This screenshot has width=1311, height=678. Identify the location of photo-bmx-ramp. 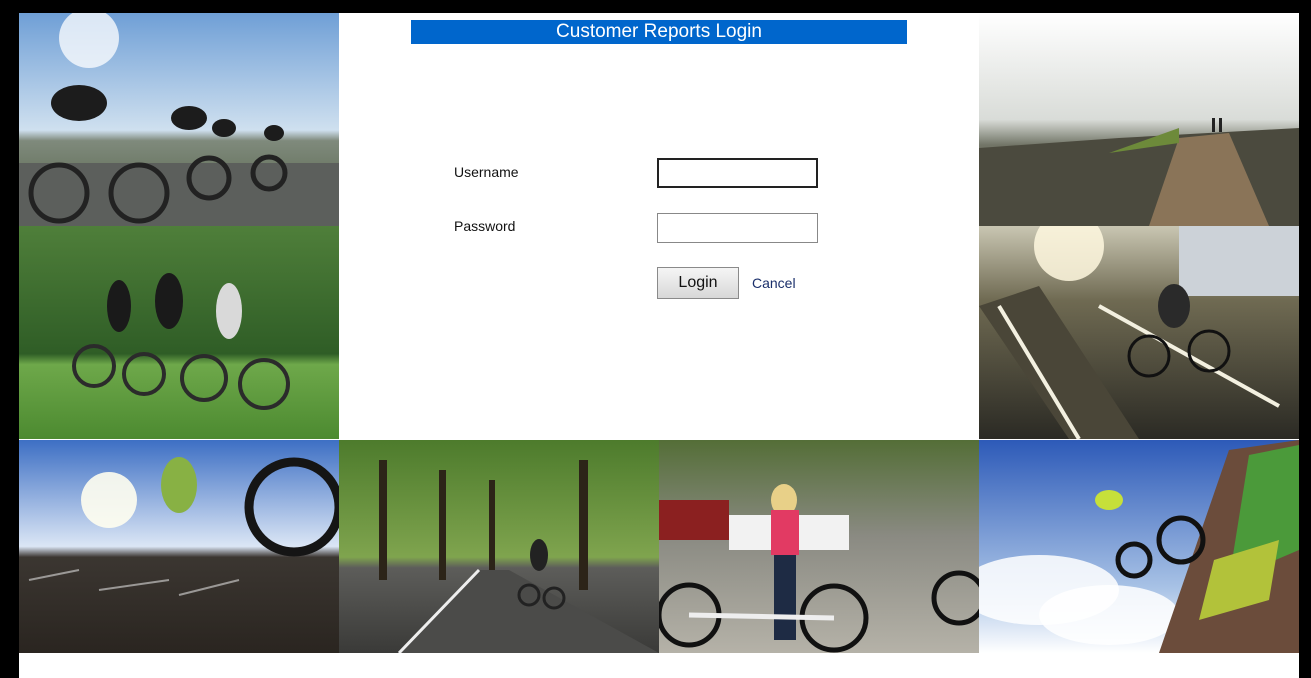
(1139, 546).